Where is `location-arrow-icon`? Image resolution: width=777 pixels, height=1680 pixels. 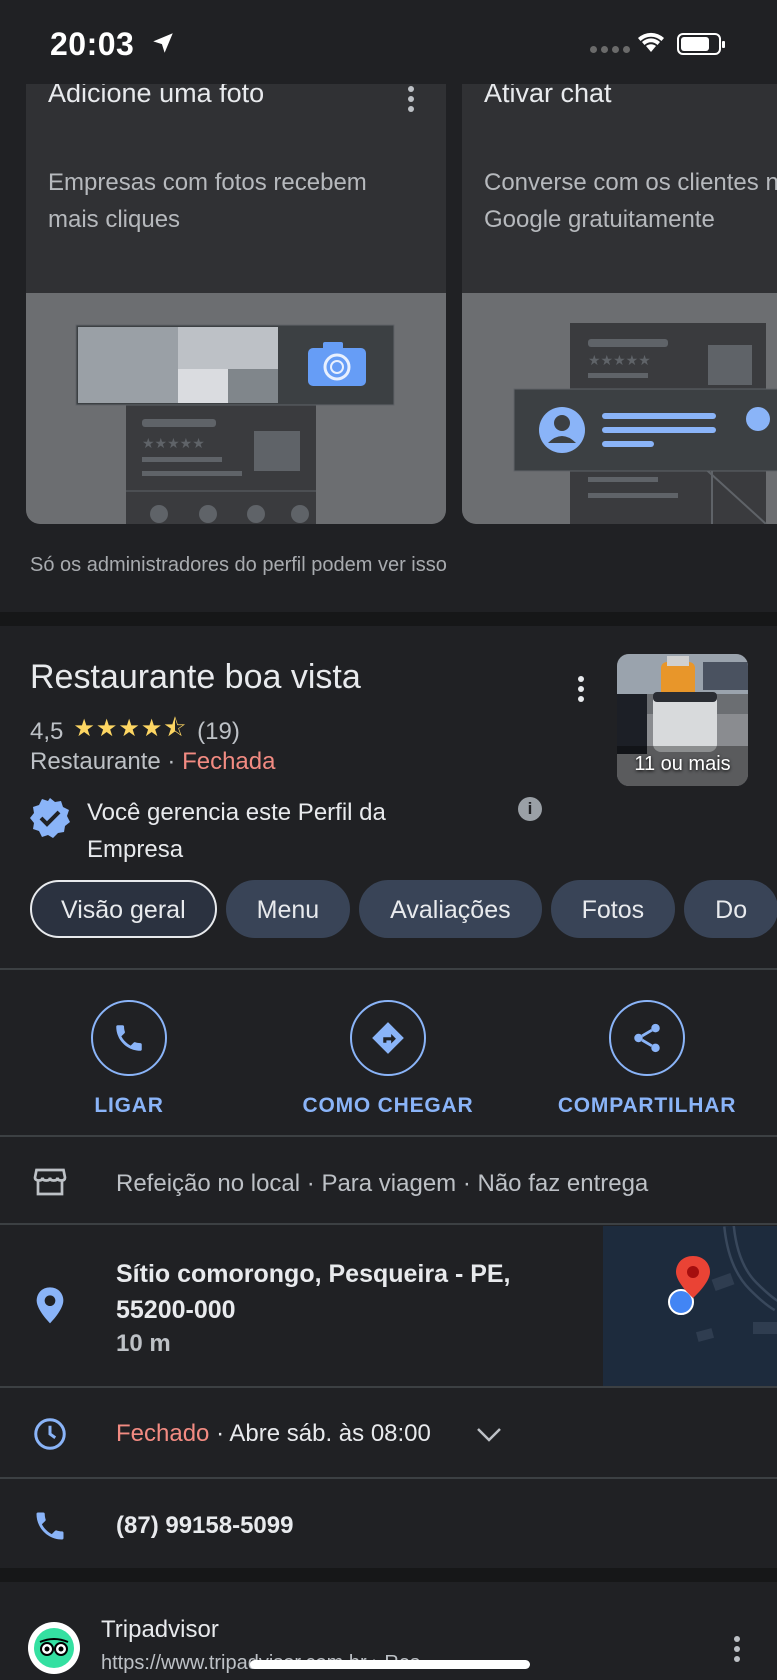
location-arrow-icon is located at coordinates (163, 43).